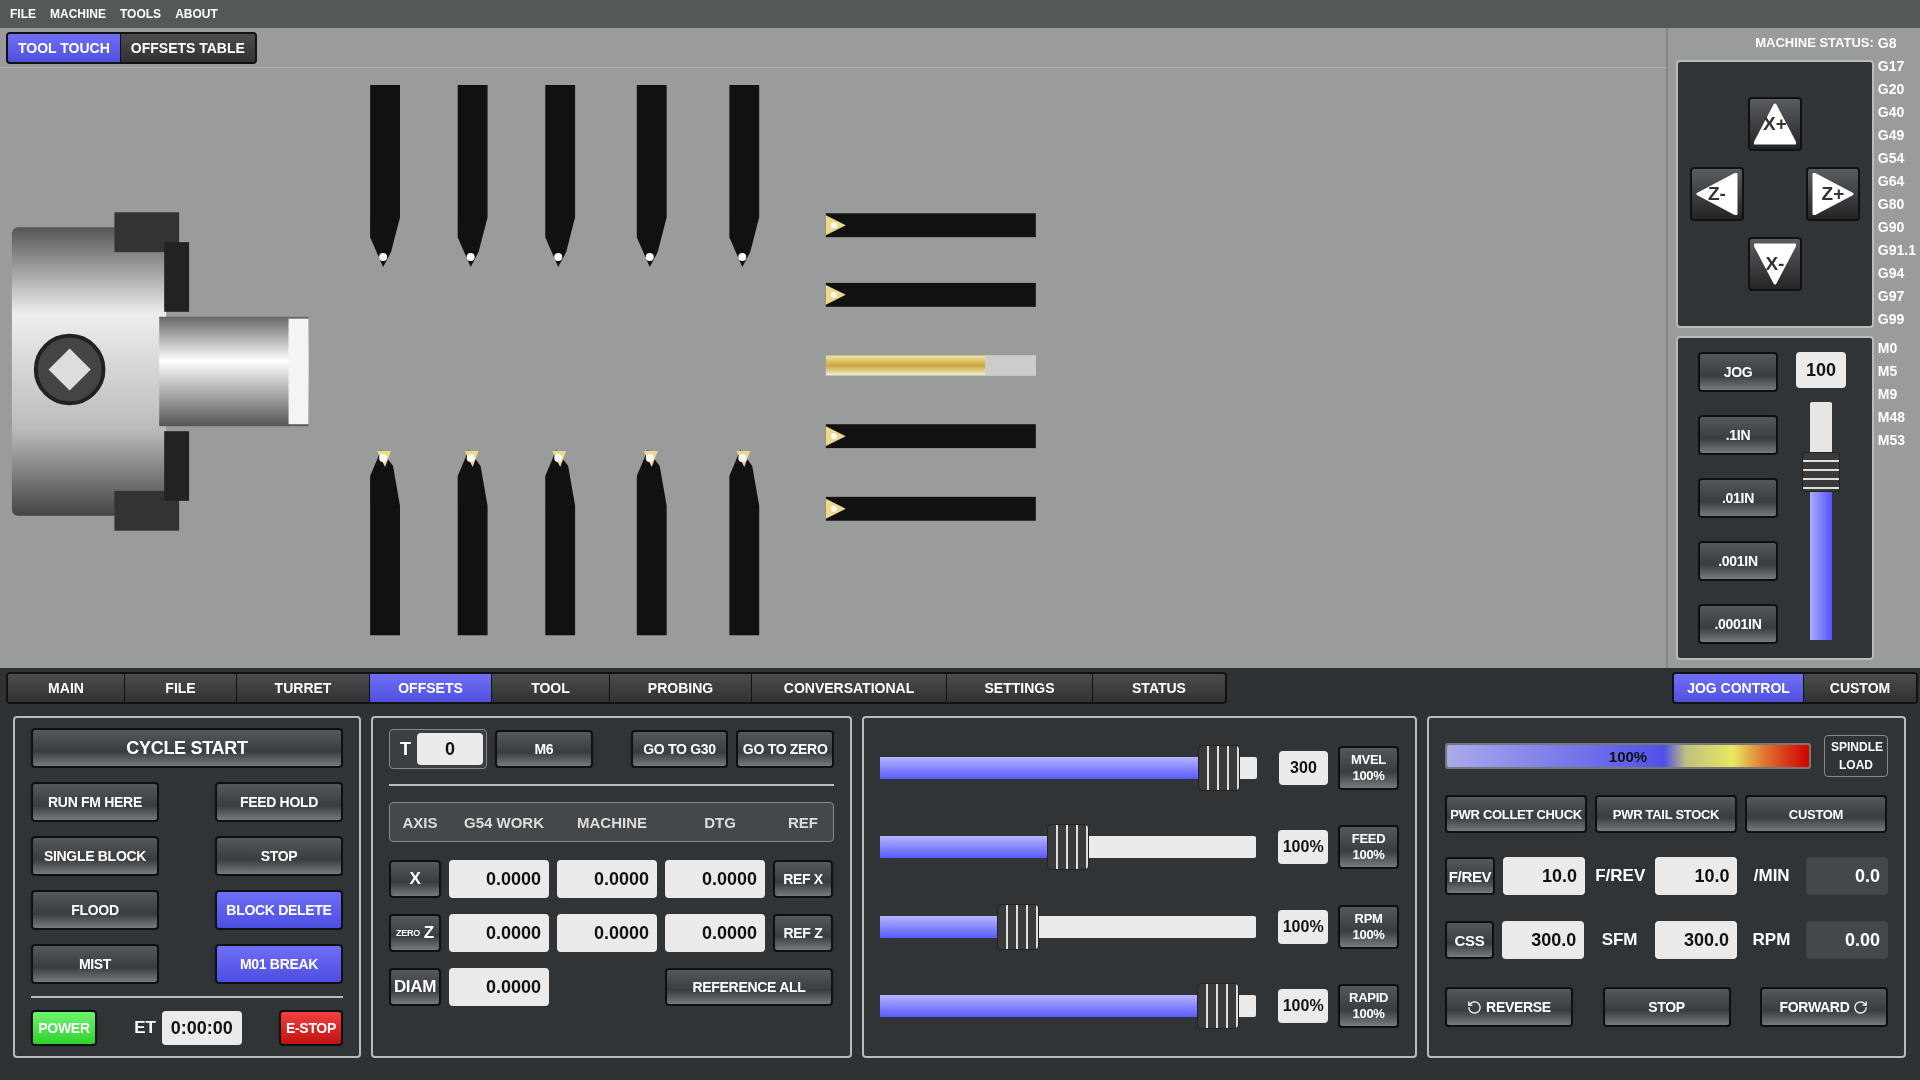 The width and height of the screenshot is (1920, 1080). Describe the element at coordinates (1892, 417) in the screenshot. I see `m-code-label: M48` at that location.